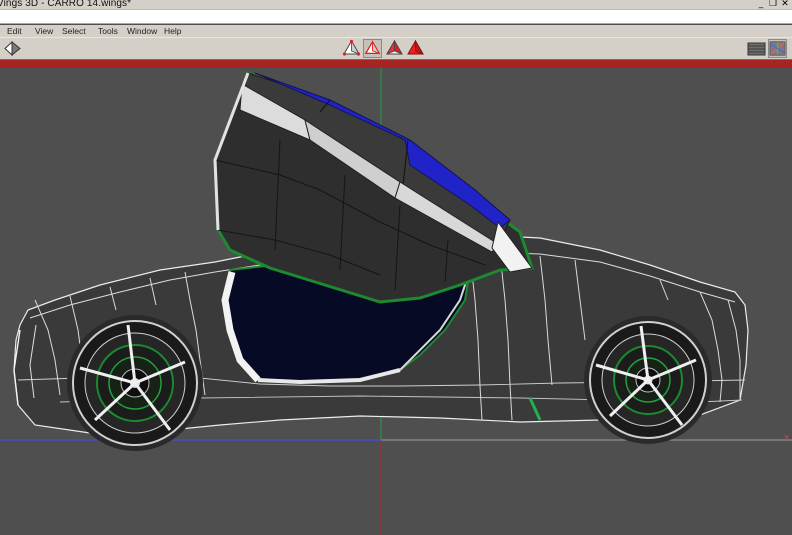  Describe the element at coordinates (396, 31) in the screenshot. I see `menu-bar: Edit View Select Tools Window Help` at that location.